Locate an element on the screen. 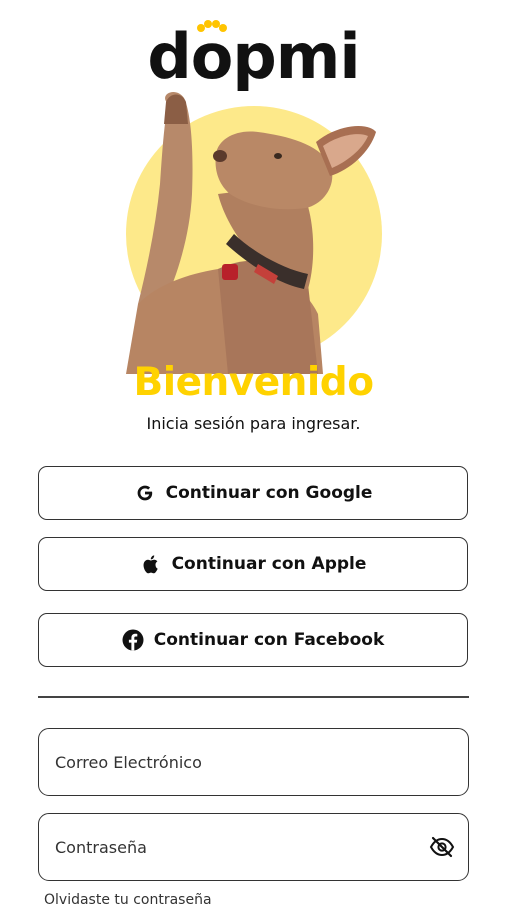 The image size is (507, 908). email-input is located at coordinates (254, 762).